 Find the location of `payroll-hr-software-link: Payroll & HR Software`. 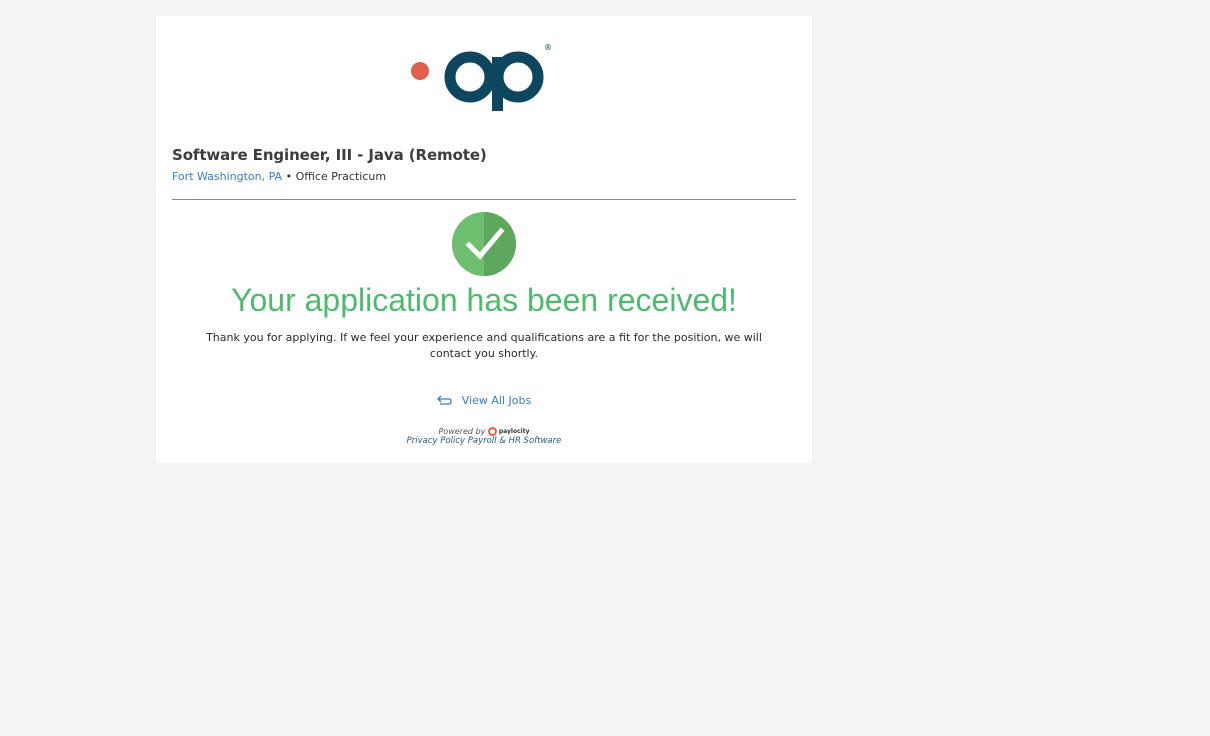

payroll-hr-software-link: Payroll & HR Software is located at coordinates (515, 441).